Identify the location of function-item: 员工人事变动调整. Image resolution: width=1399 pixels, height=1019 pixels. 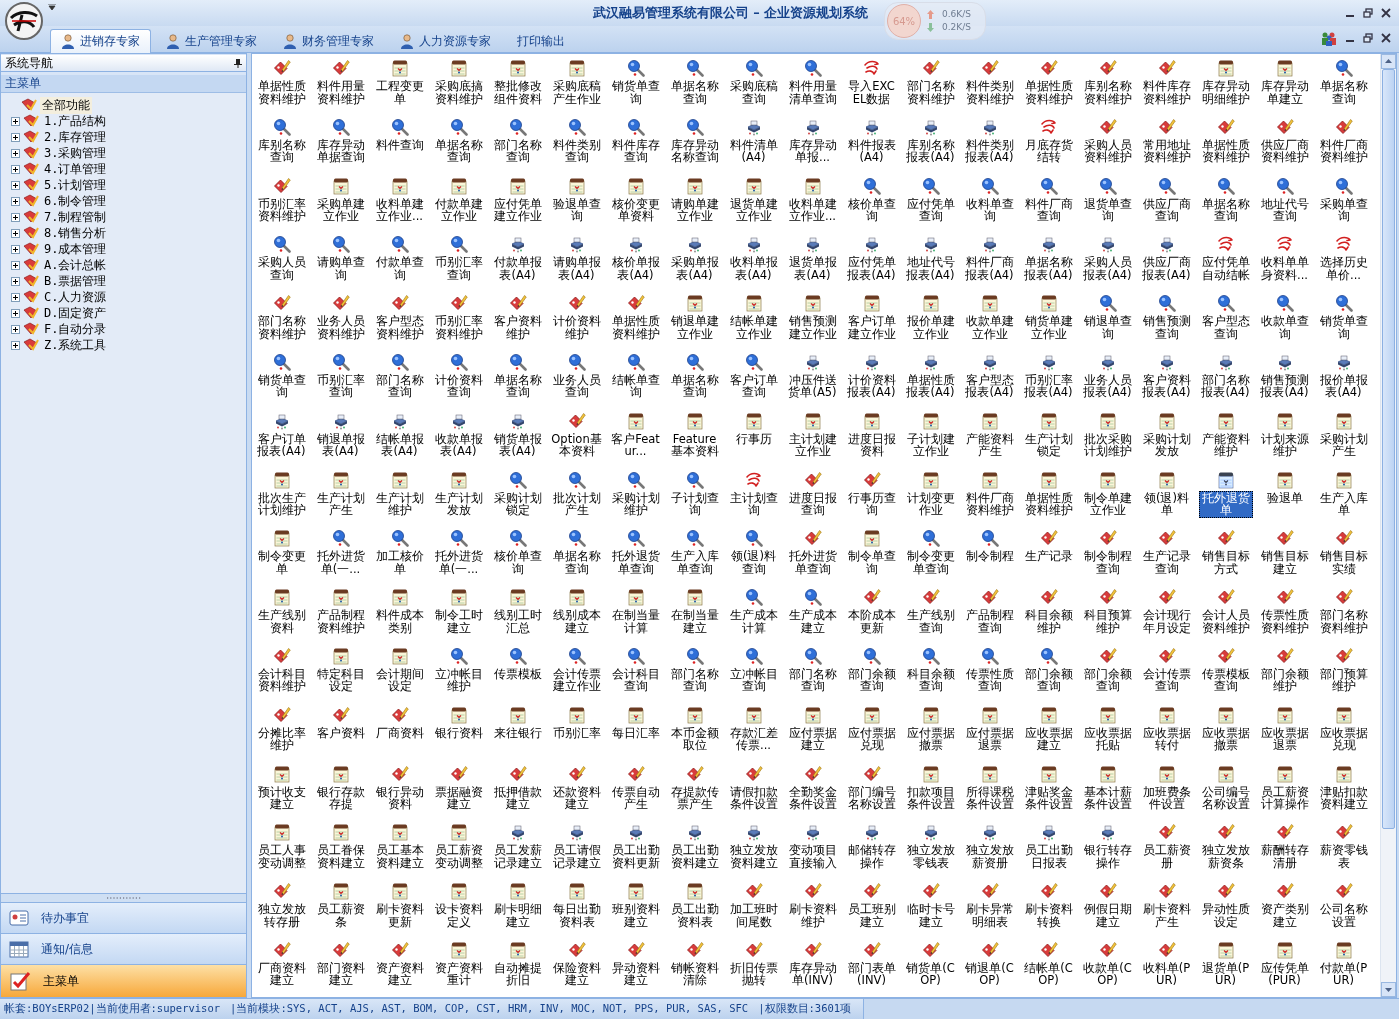
(281, 853).